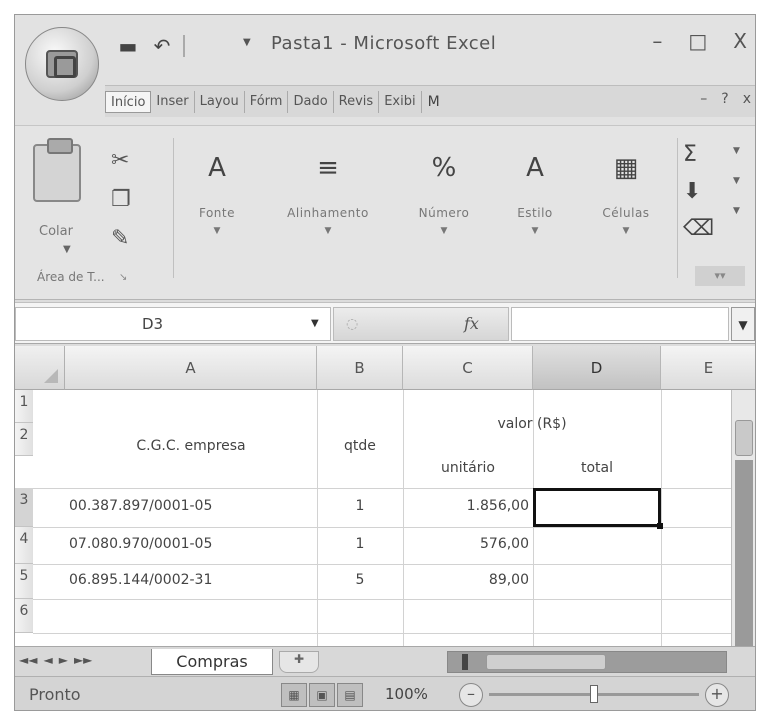 Image resolution: width=760 pixels, height=711 pixels. I want to click on column-header-a: A, so click(191, 368).